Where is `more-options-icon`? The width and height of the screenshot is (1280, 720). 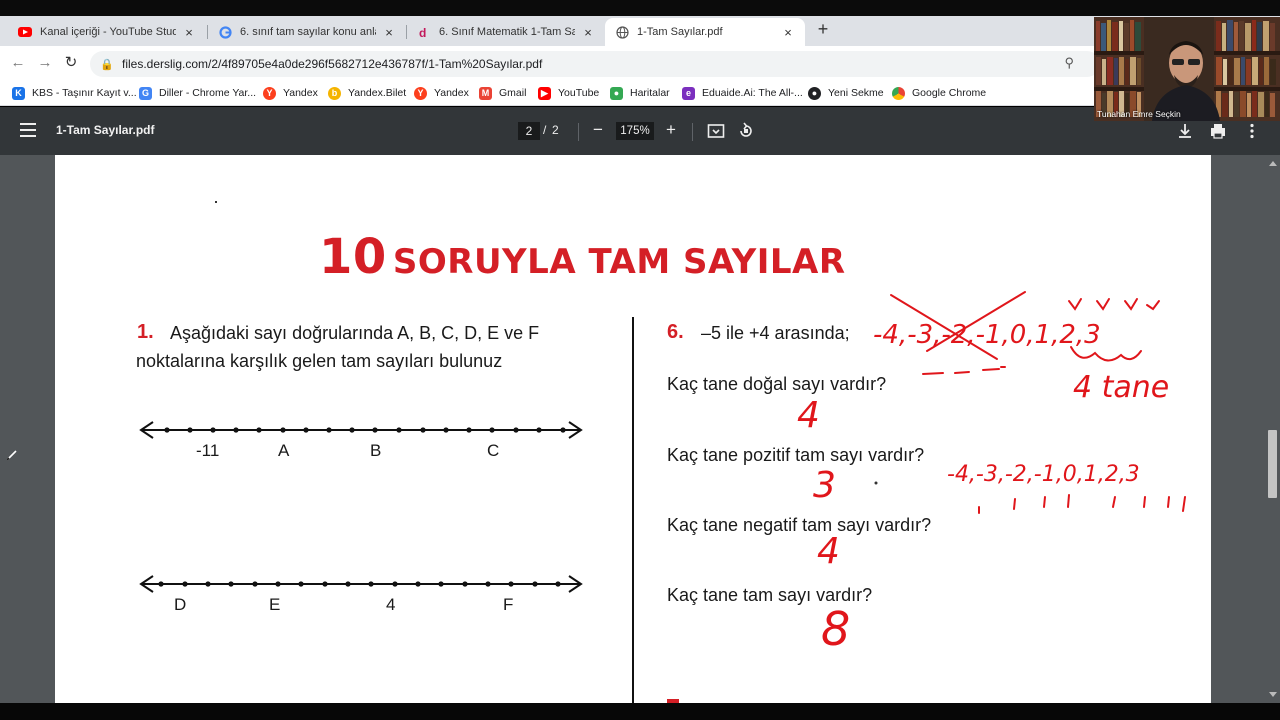
more-options-icon is located at coordinates (1252, 131).